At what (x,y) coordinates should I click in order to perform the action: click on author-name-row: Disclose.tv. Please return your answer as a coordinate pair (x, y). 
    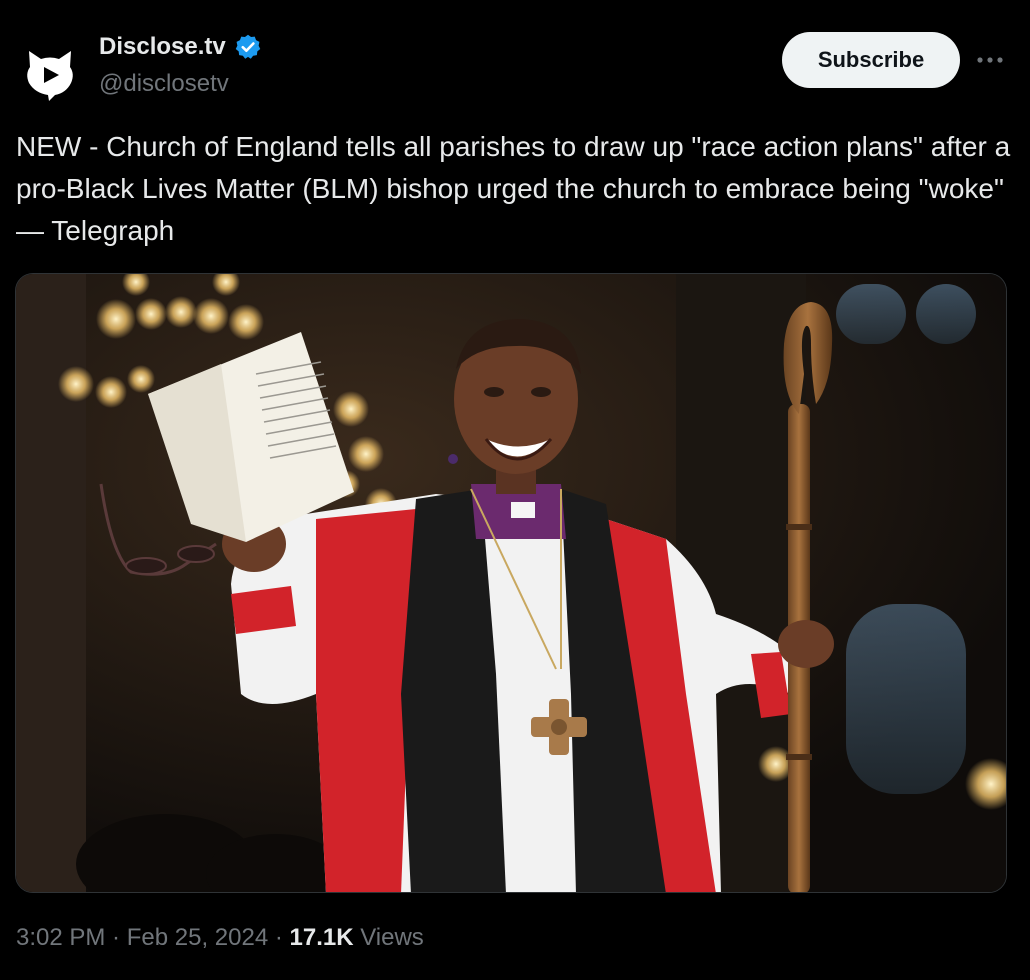
    Looking at the image, I should click on (180, 47).